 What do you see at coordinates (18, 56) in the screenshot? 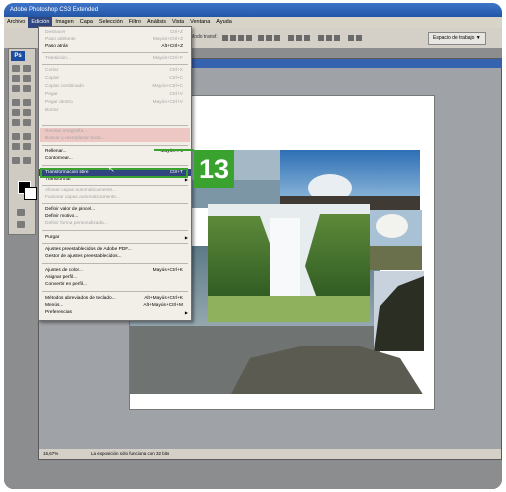
I see `photoshop-logo-icon: Ps` at bounding box center [18, 56].